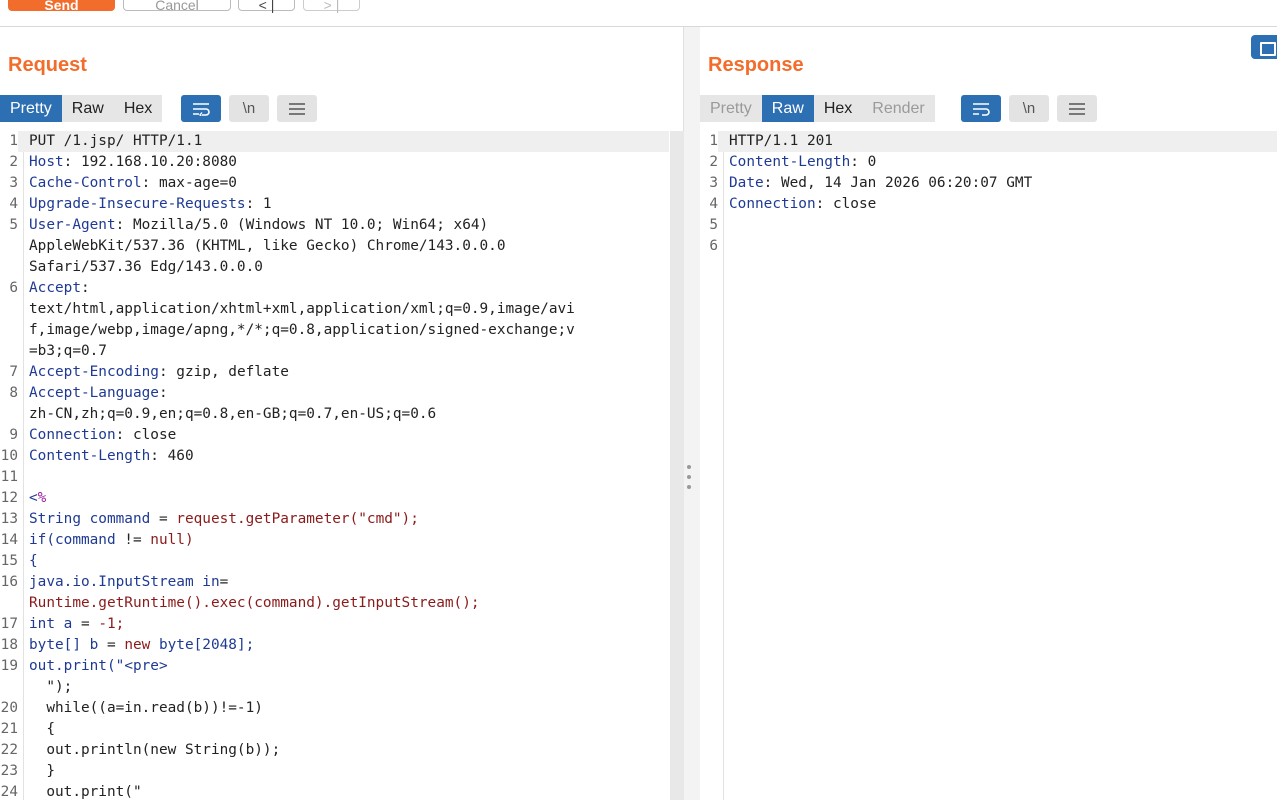  Describe the element at coordinates (266, 6) in the screenshot. I see `history-back-button: < |` at that location.